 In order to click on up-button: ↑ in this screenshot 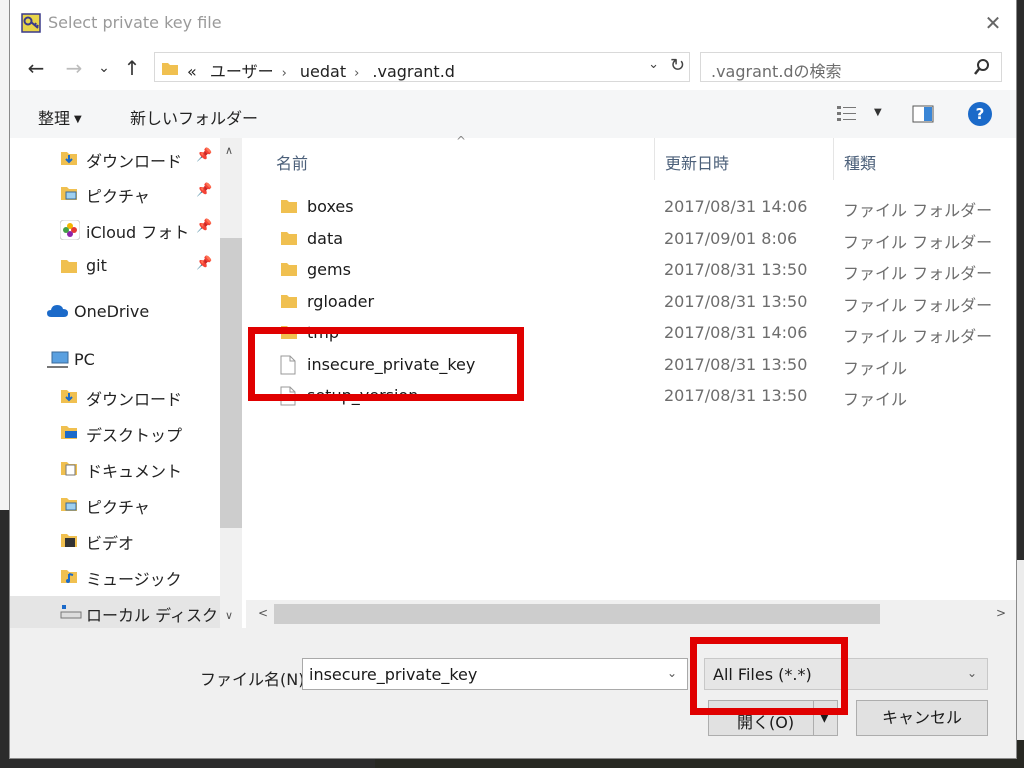, I will do `click(132, 68)`.